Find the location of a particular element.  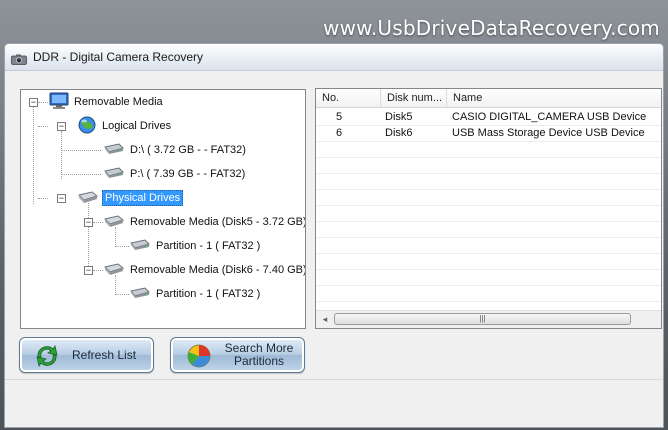

status-bar is located at coordinates (334, 403).